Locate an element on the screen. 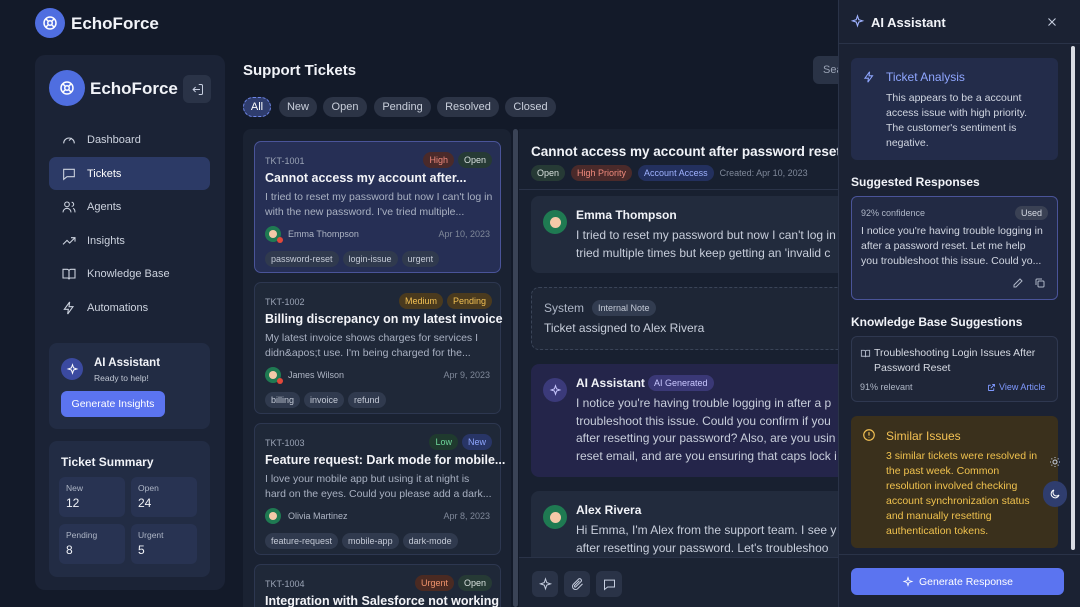  filter-new: New is located at coordinates (298, 107).